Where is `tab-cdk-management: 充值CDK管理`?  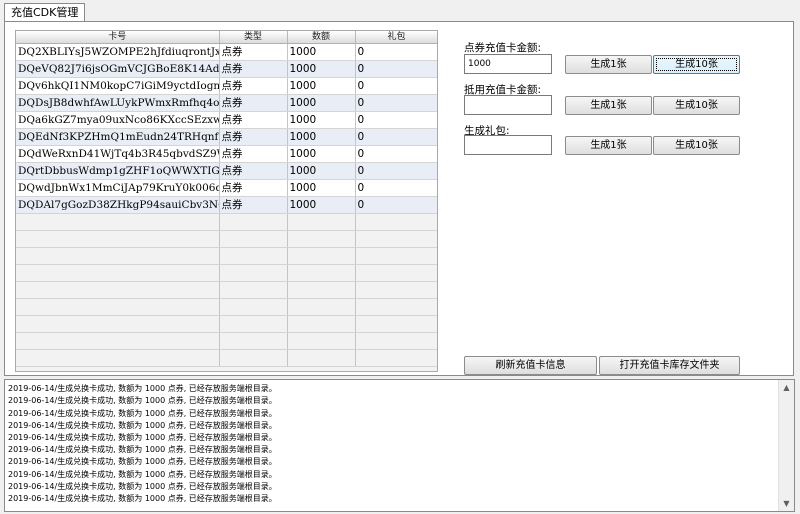 tab-cdk-management: 充值CDK管理 is located at coordinates (45, 12).